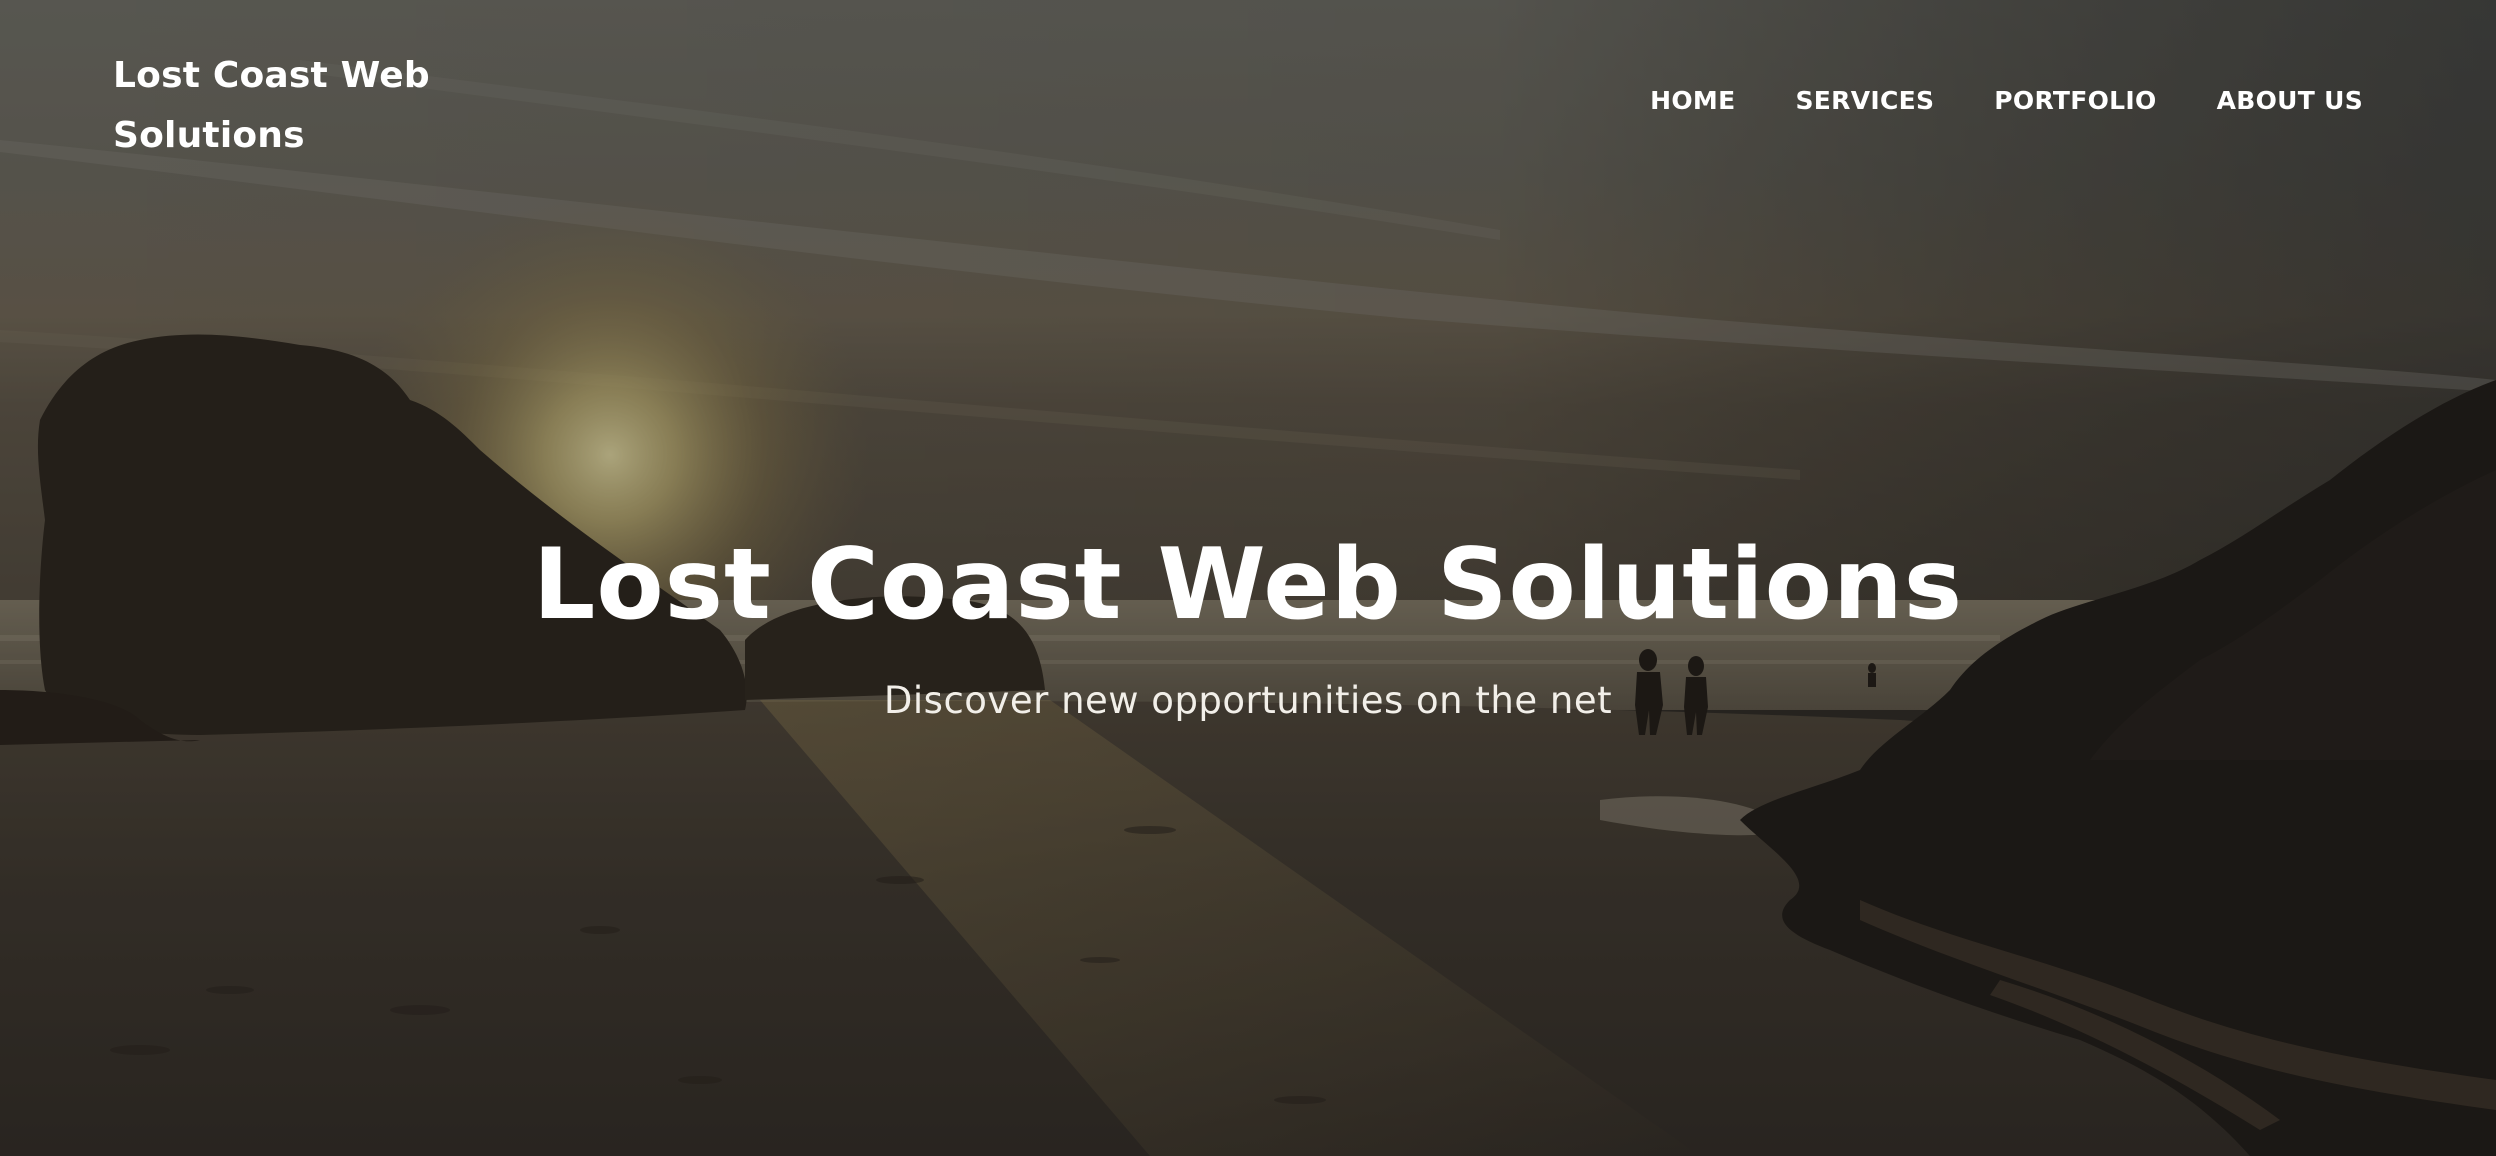  Describe the element at coordinates (1248, 585) in the screenshot. I see `hero-title: Lost Coast Web Solutions` at that location.